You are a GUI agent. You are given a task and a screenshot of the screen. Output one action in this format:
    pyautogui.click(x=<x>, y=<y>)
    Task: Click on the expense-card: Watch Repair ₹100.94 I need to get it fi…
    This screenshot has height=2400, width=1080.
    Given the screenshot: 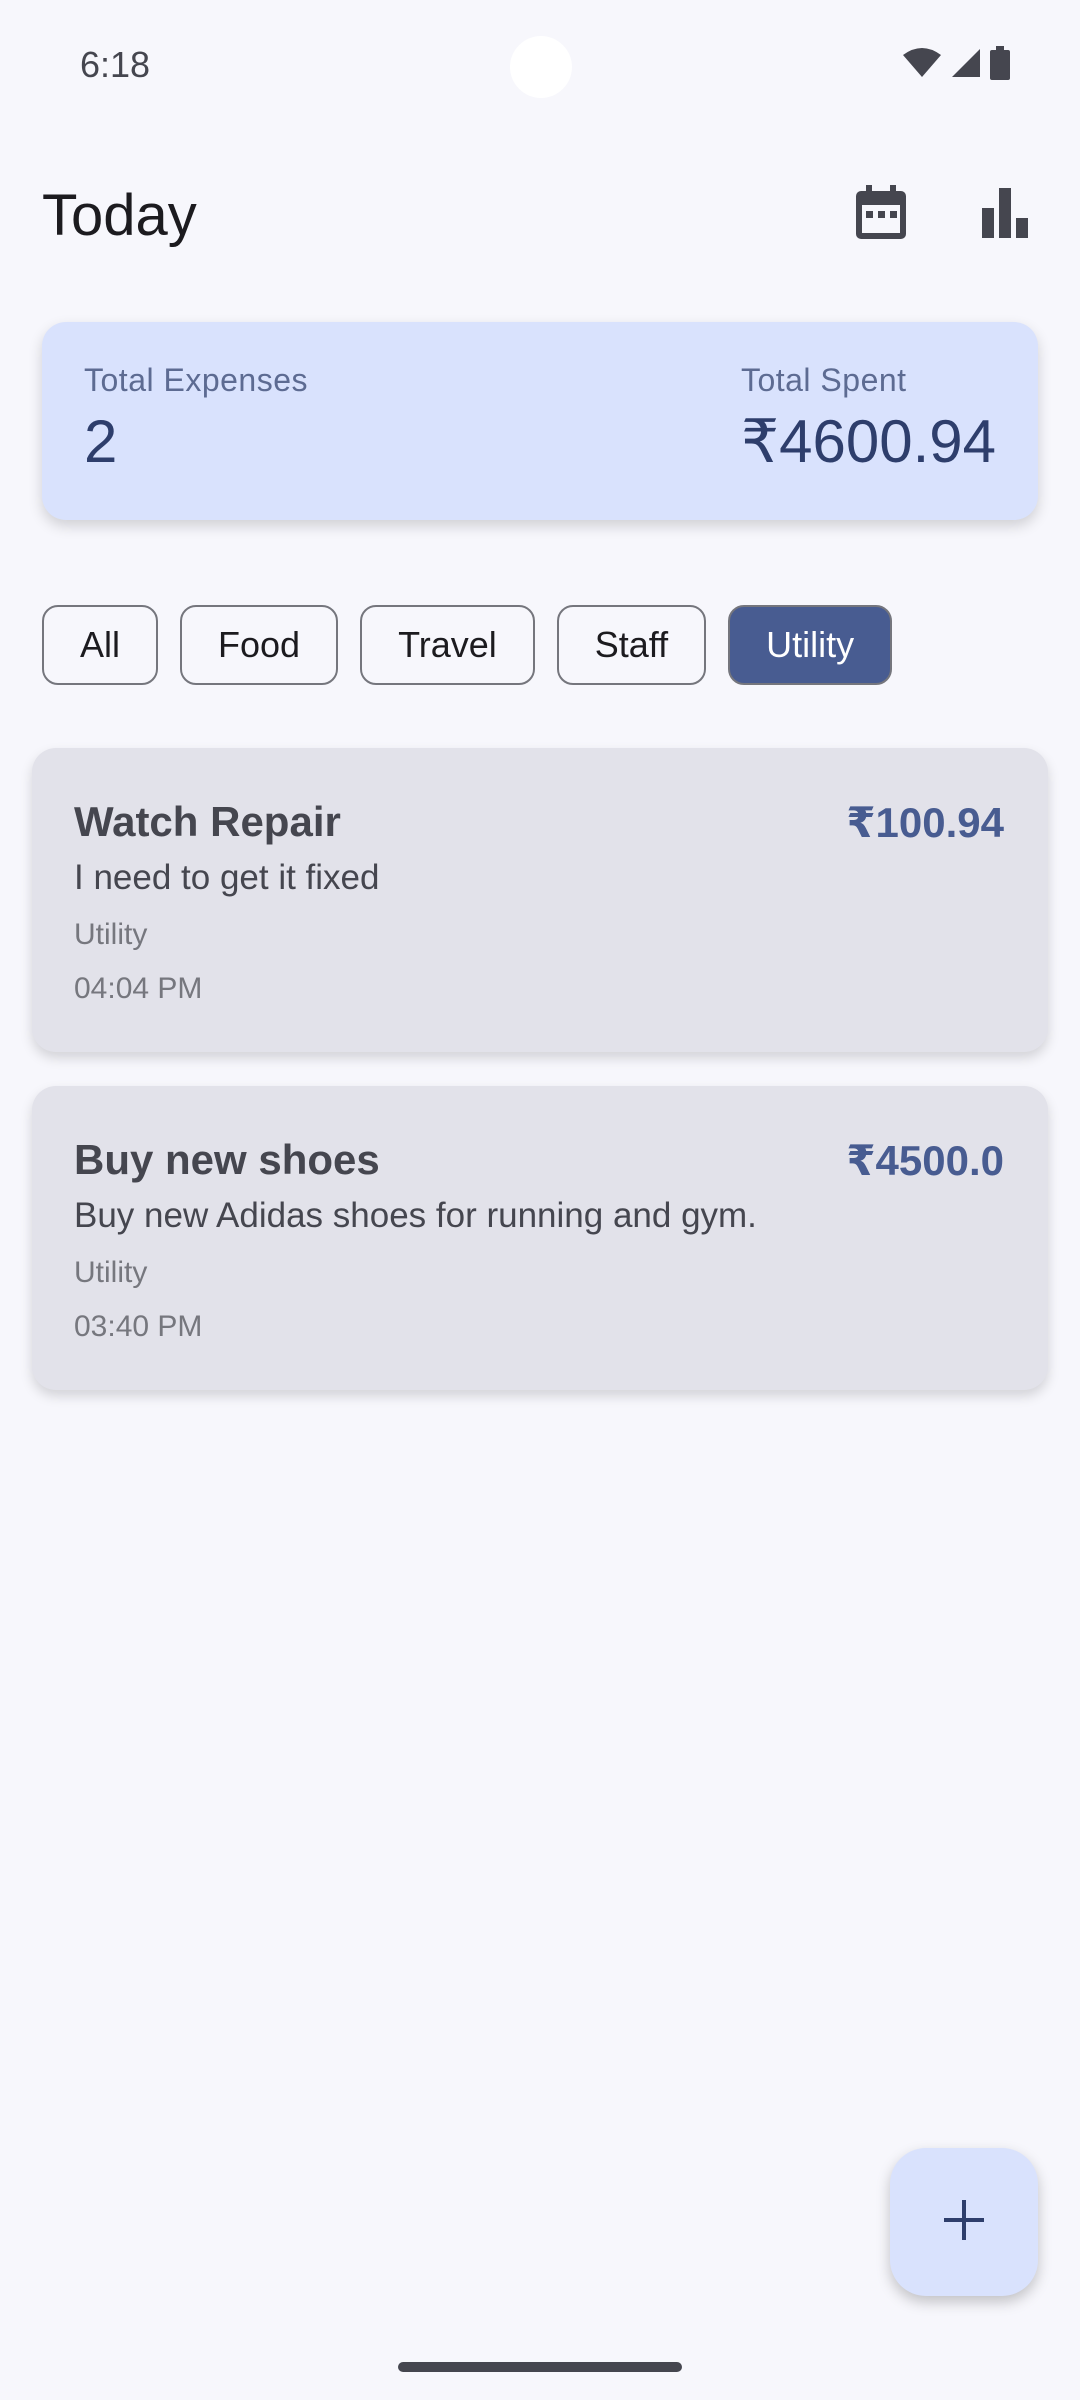 What is the action you would take?
    pyautogui.click(x=540, y=900)
    